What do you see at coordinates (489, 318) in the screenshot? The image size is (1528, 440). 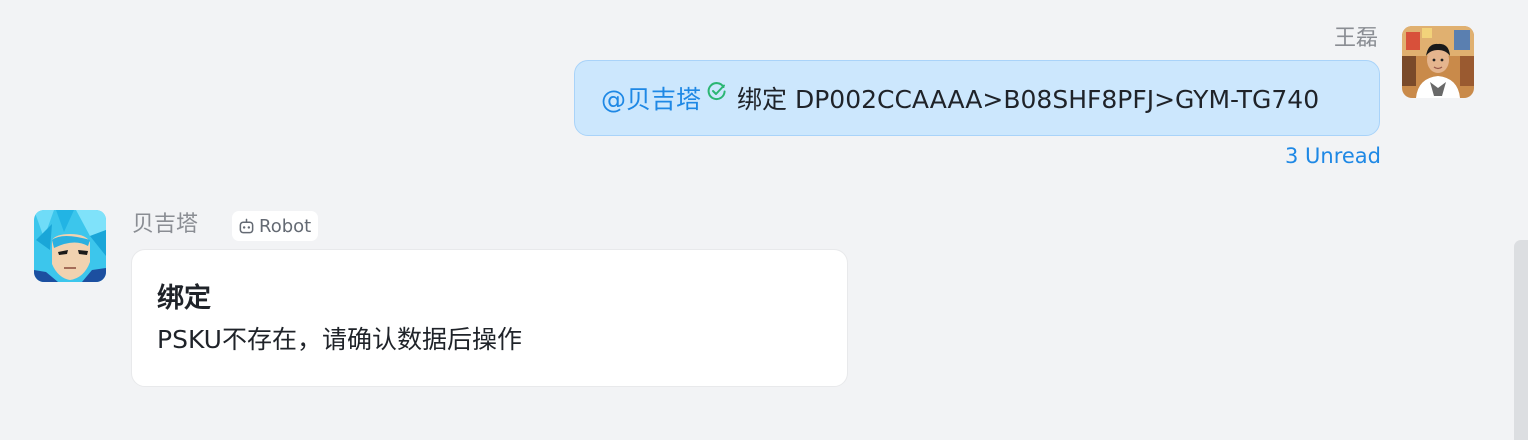 I see `incoming-message-card: 绑定 PSKU不存在，请确认数据后操作` at bounding box center [489, 318].